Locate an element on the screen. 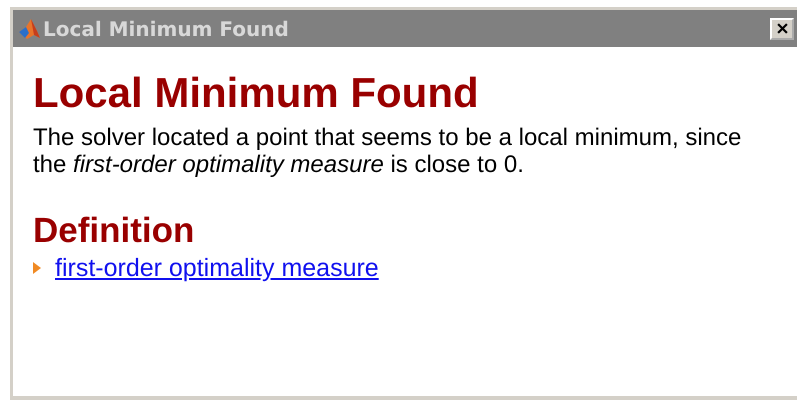  message-text: The solver located a point that seems to be a local minimum, since the first-order optimality measure is close to 0. is located at coordinates (387, 151).